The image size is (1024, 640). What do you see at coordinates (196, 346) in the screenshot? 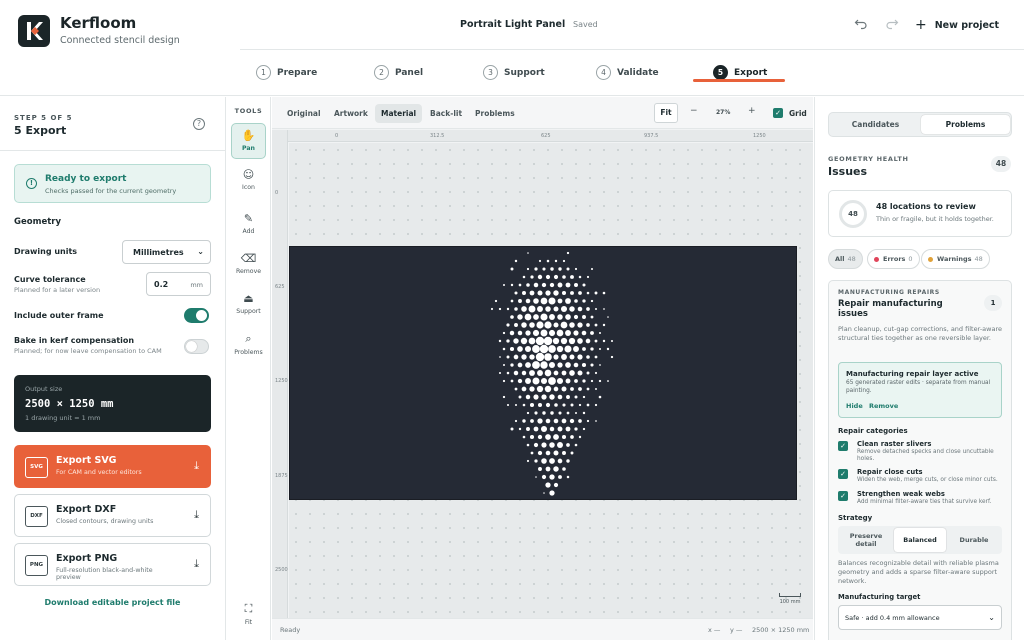
I see `bake-kerf-toggle` at bounding box center [196, 346].